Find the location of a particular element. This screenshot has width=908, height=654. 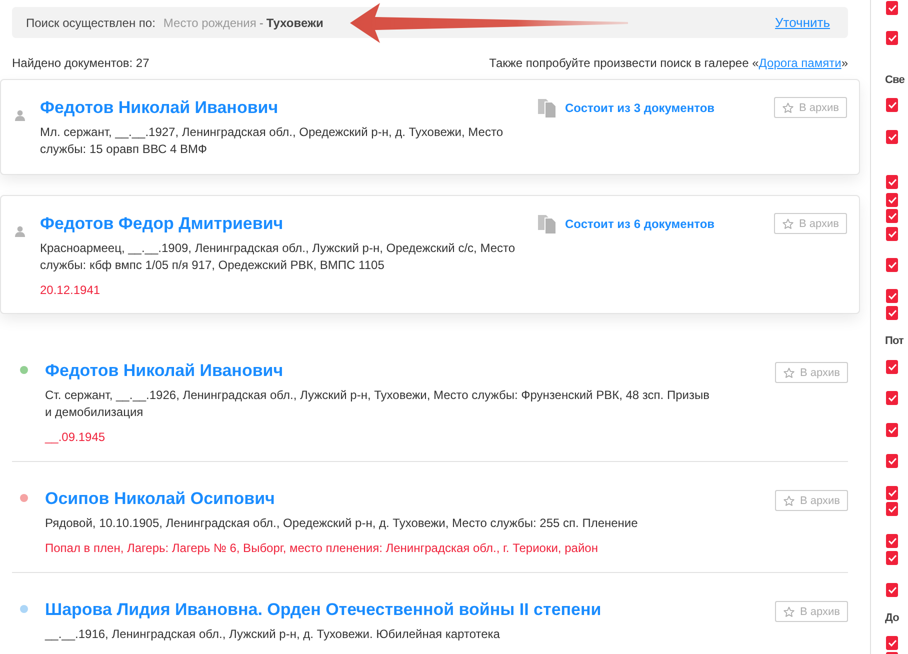

person-name-link: Федотов Федор Дмитриевич is located at coordinates (289, 224).